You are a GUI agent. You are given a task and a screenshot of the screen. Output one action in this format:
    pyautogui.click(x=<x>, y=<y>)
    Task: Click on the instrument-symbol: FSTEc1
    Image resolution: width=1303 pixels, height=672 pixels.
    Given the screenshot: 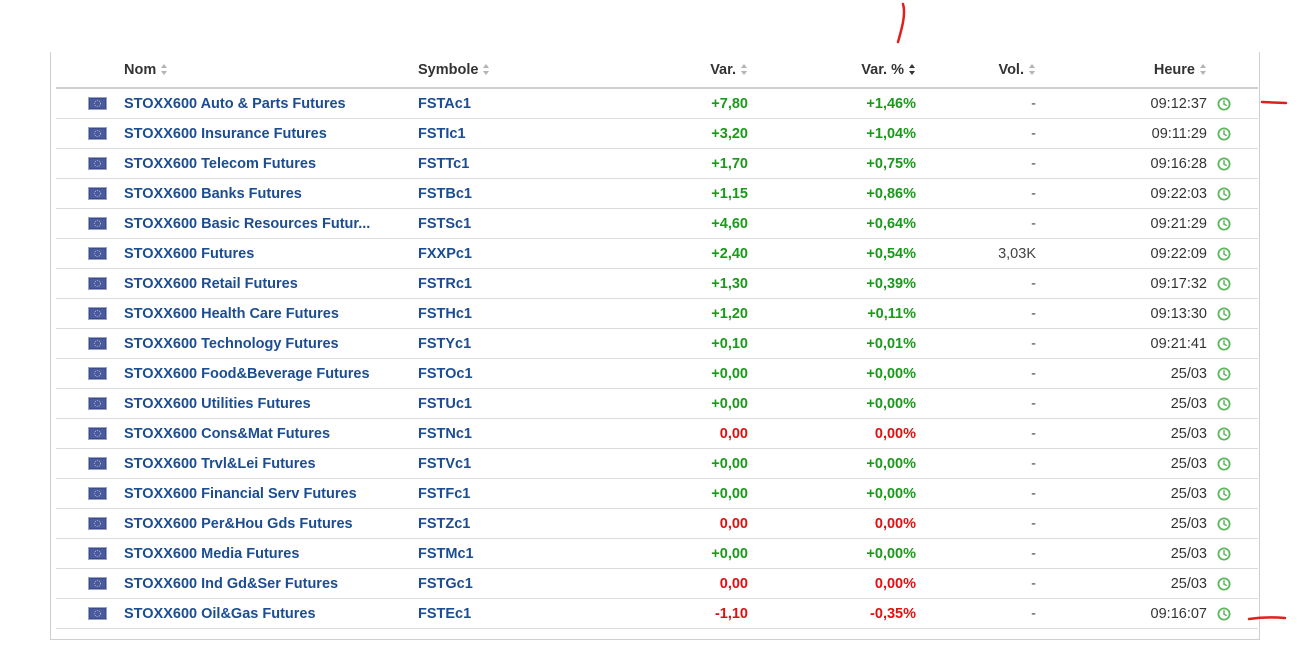 What is the action you would take?
    pyautogui.click(x=444, y=614)
    